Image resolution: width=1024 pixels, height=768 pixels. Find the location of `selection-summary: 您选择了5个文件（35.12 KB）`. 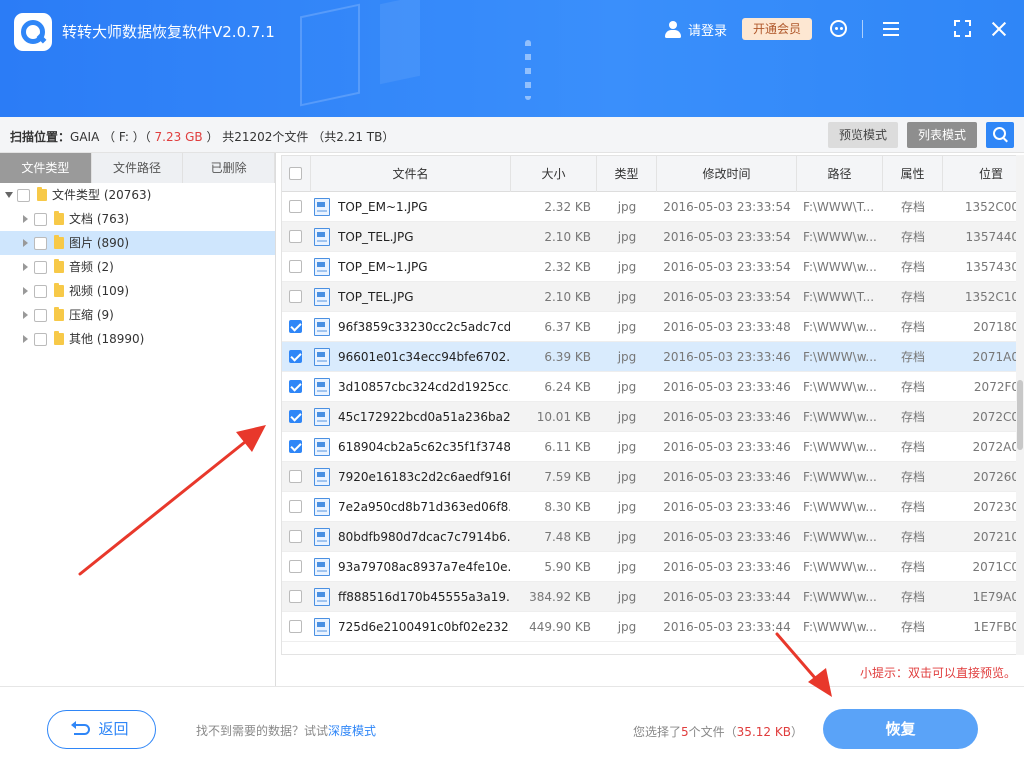

selection-summary: 您选择了5个文件（35.12 KB） is located at coordinates (718, 731).